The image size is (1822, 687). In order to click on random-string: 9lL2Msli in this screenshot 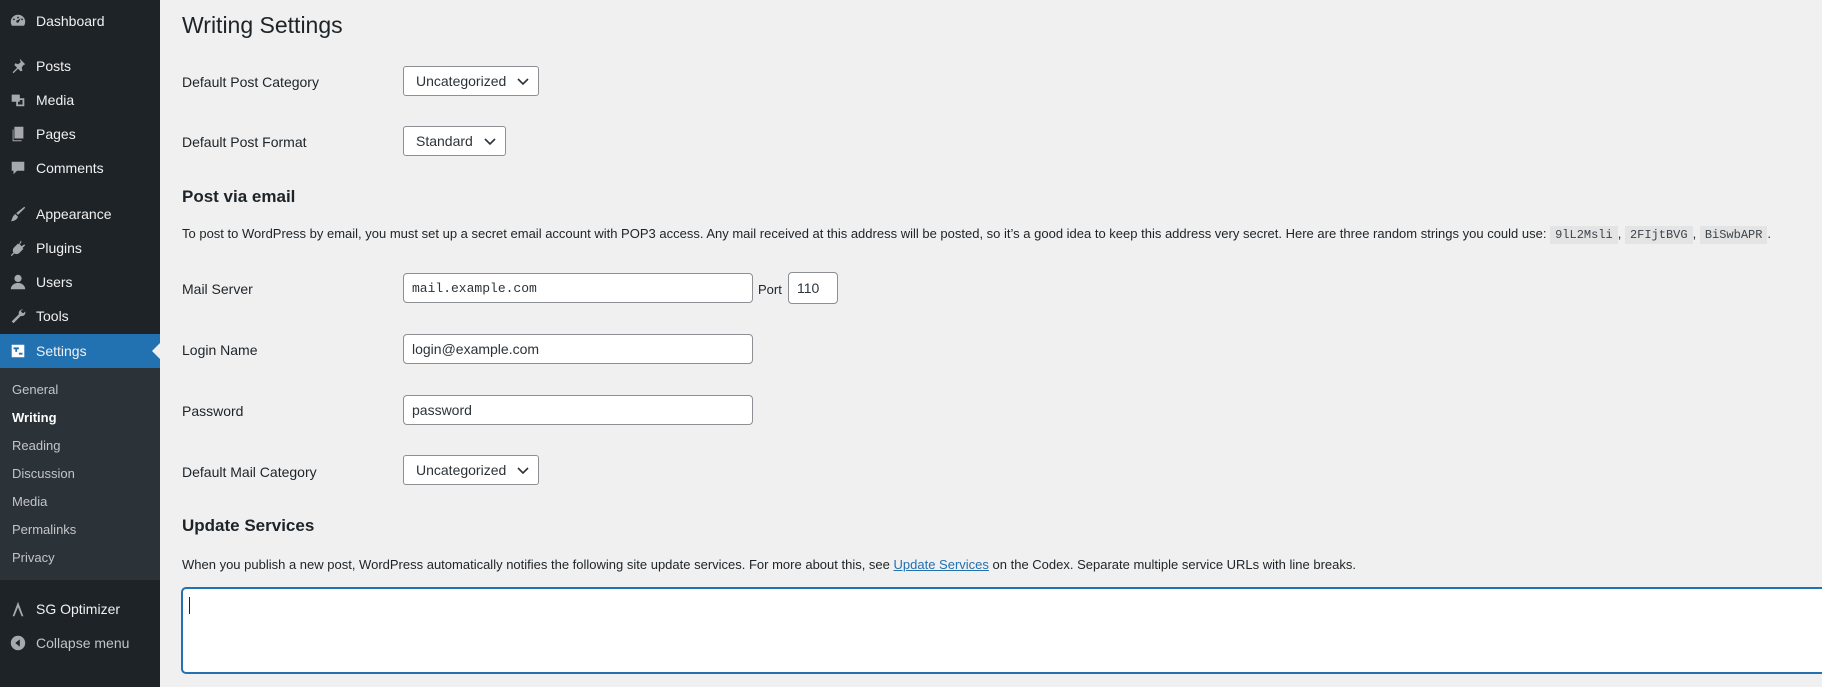, I will do `click(1584, 235)`.